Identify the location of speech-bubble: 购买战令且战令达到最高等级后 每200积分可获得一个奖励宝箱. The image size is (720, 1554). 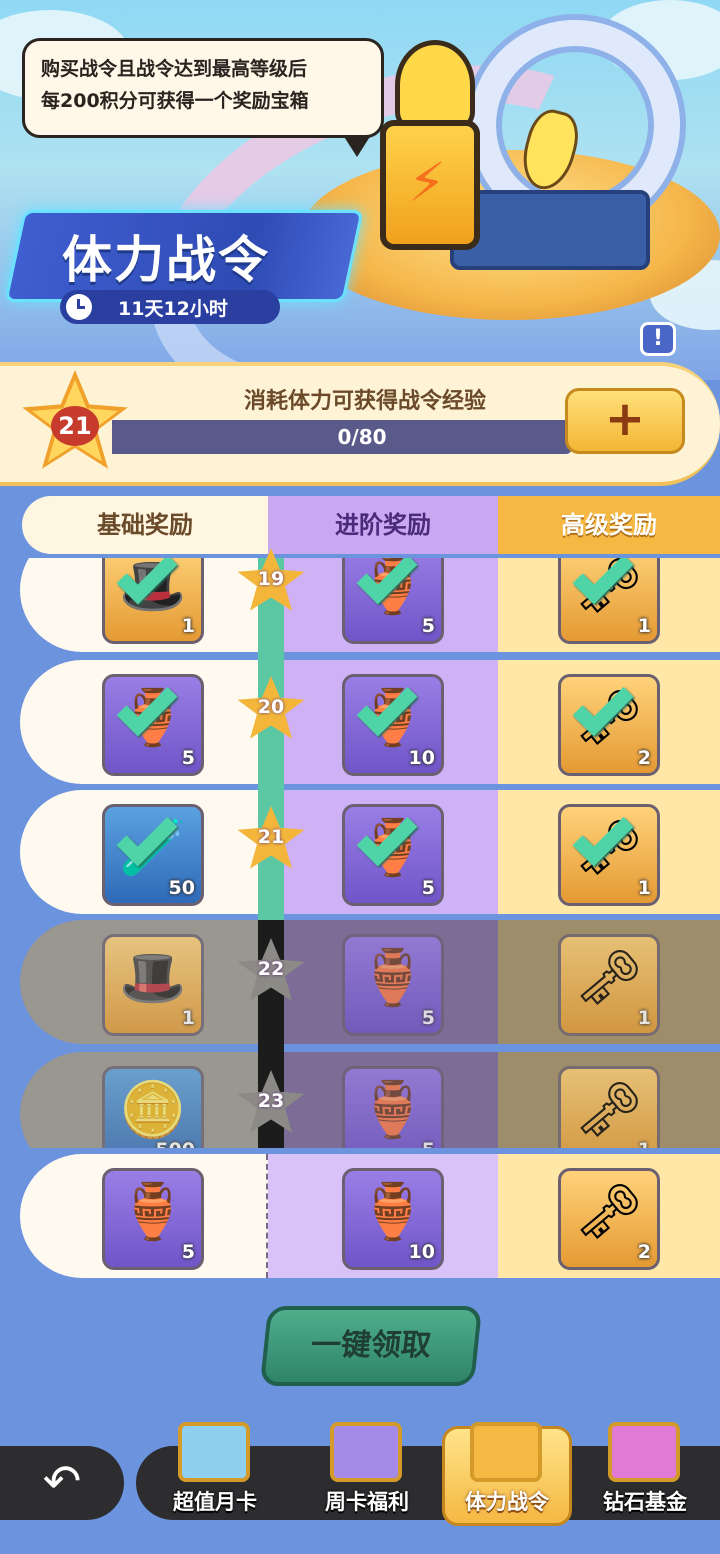
(203, 97).